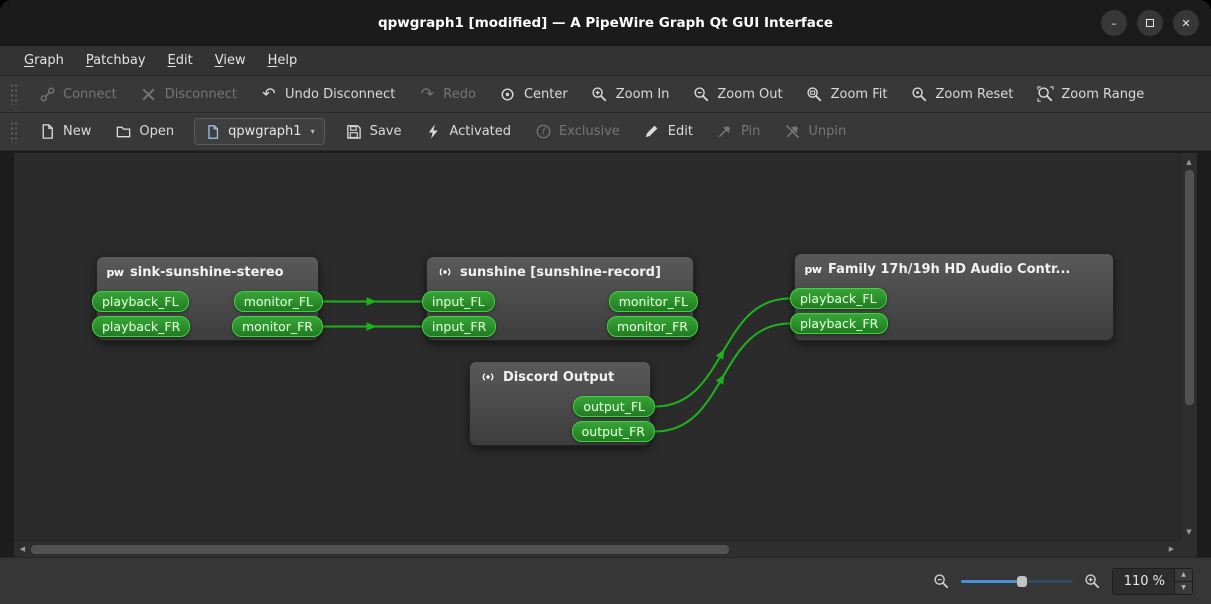 The image size is (1211, 604). I want to click on zoom-out-icon, so click(941, 581).